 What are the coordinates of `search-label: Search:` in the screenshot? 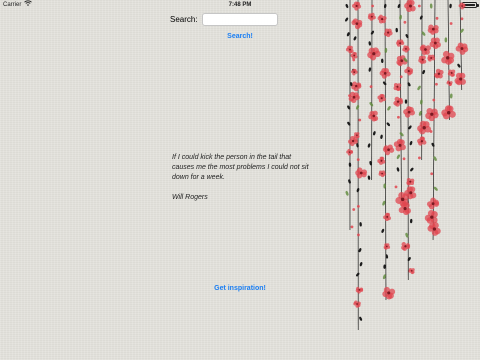 It's located at (184, 19).